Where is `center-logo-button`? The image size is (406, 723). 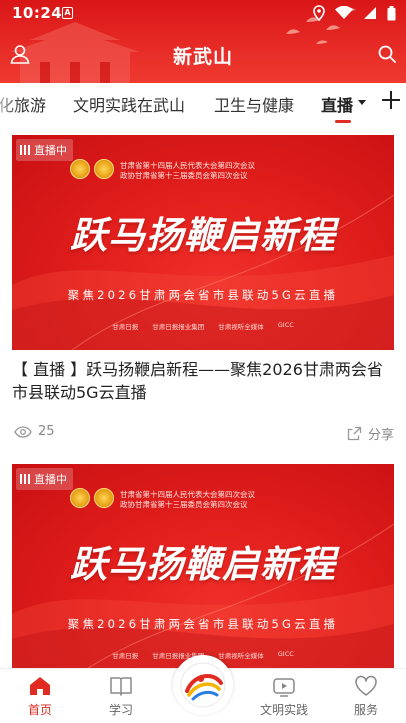 center-logo-button is located at coordinates (203, 685).